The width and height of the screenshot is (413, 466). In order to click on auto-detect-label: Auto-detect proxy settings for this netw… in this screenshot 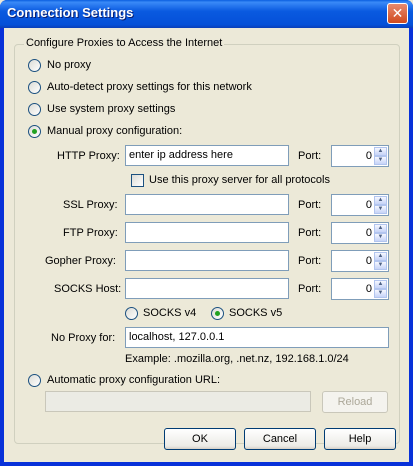, I will do `click(149, 87)`.